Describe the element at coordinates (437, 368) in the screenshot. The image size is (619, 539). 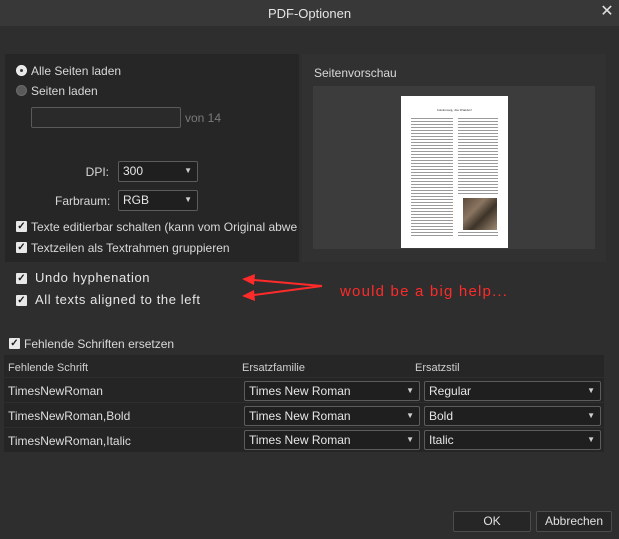
I see `column-replacement-style: Ersatzstil` at that location.